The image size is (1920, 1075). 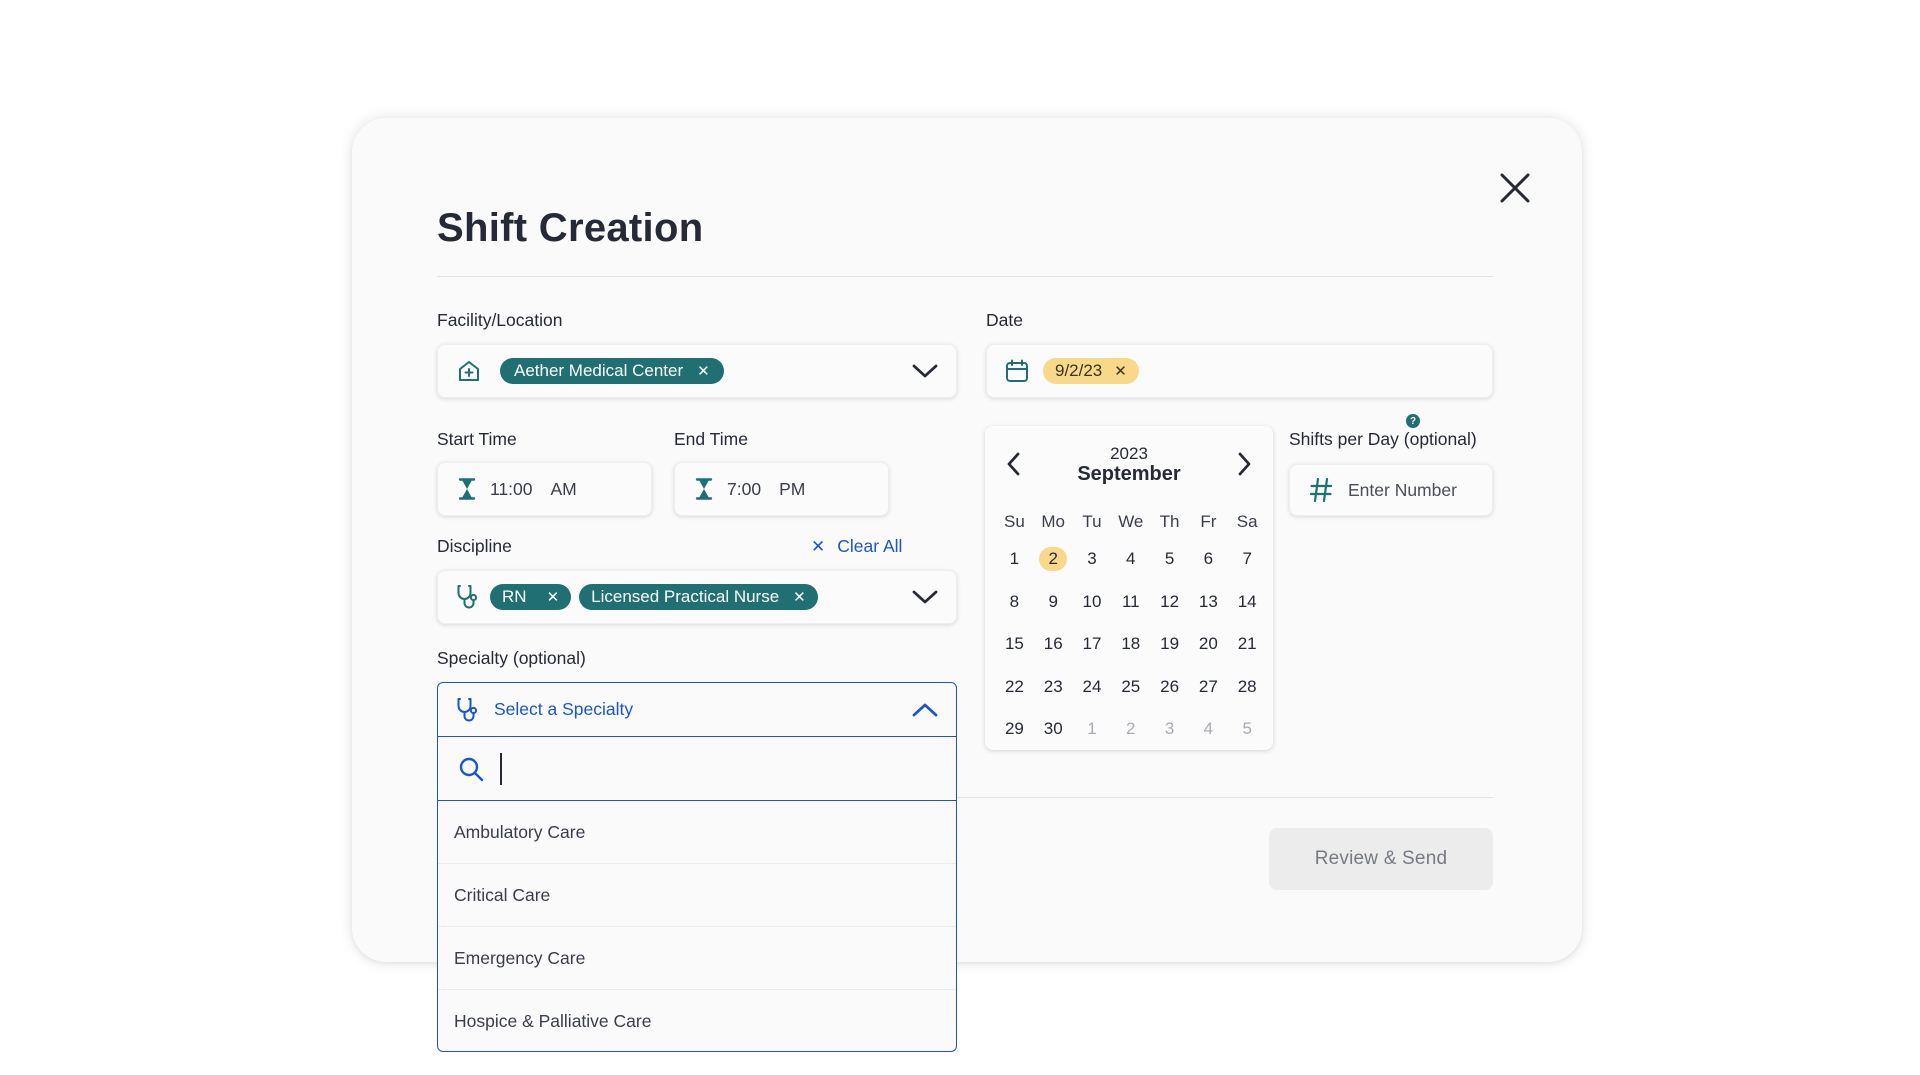 I want to click on end-time-value: 7:00, so click(x=744, y=488).